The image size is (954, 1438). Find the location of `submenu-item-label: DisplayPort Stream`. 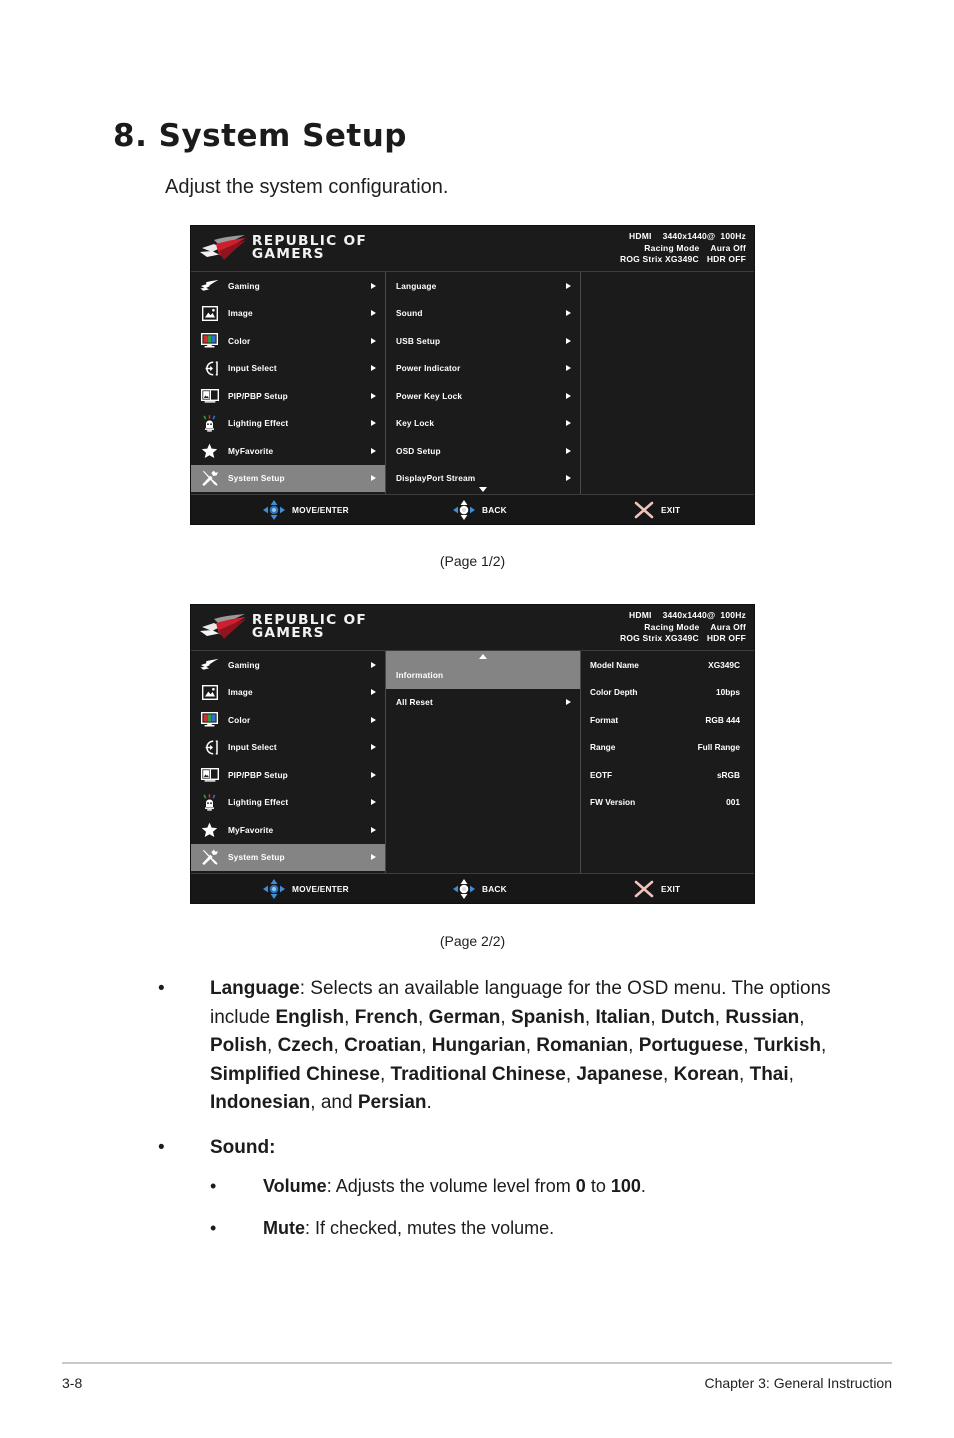

submenu-item-label: DisplayPort Stream is located at coordinates (436, 478).